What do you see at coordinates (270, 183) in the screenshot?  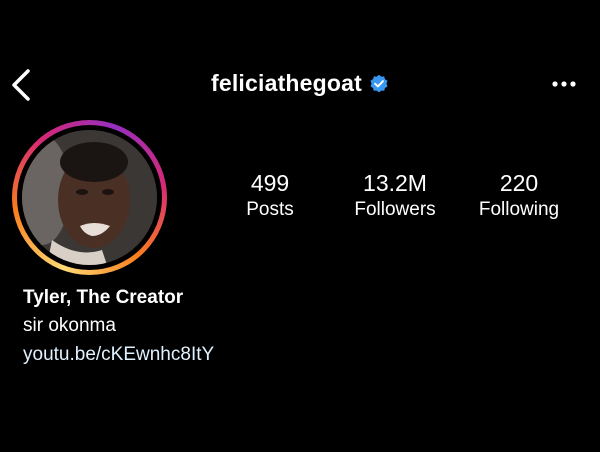 I see `posts-count: 499` at bounding box center [270, 183].